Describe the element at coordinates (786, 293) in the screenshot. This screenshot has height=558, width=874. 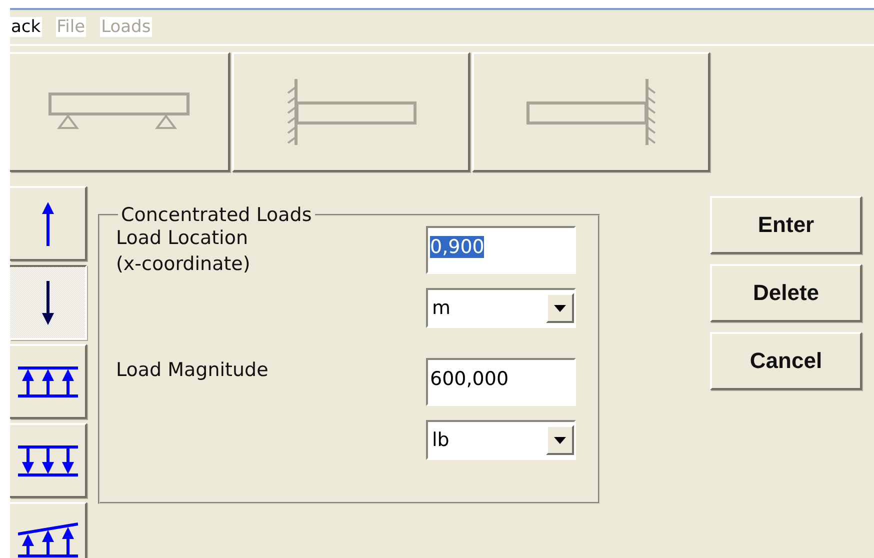
I see `action-button: Delete` at that location.